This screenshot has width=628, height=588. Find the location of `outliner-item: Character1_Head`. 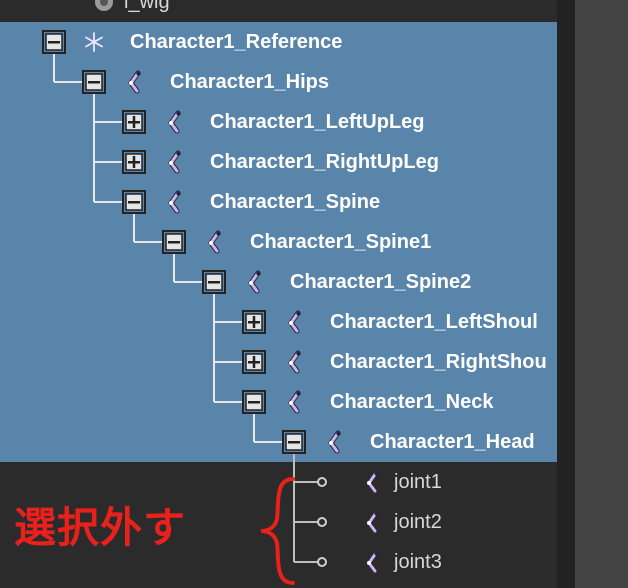

outliner-item: Character1_Head is located at coordinates (419, 442).